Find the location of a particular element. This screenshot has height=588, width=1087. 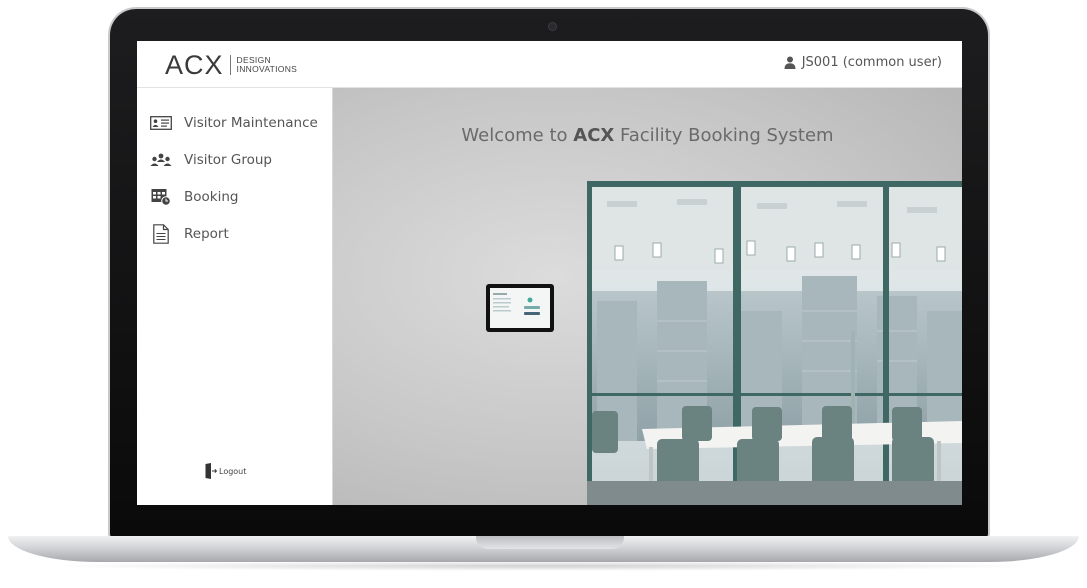

logo-sub-line2: INNOVATIONS is located at coordinates (267, 69).